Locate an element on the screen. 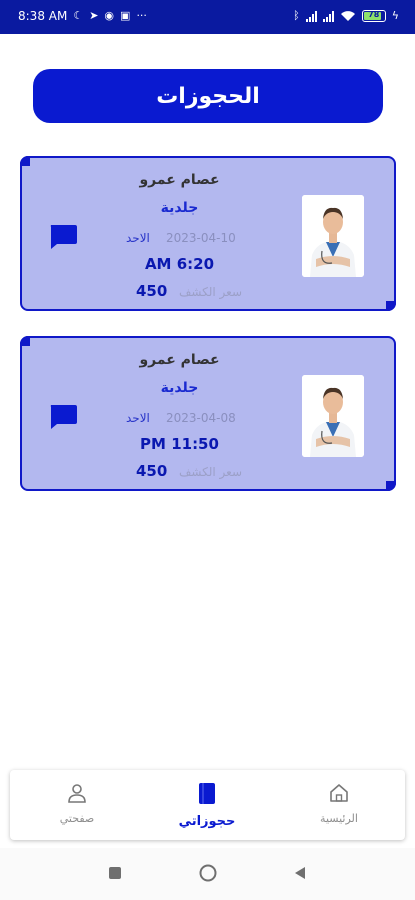 Image resolution: width=415 pixels, height=900 pixels. book-icon is located at coordinates (207, 793).